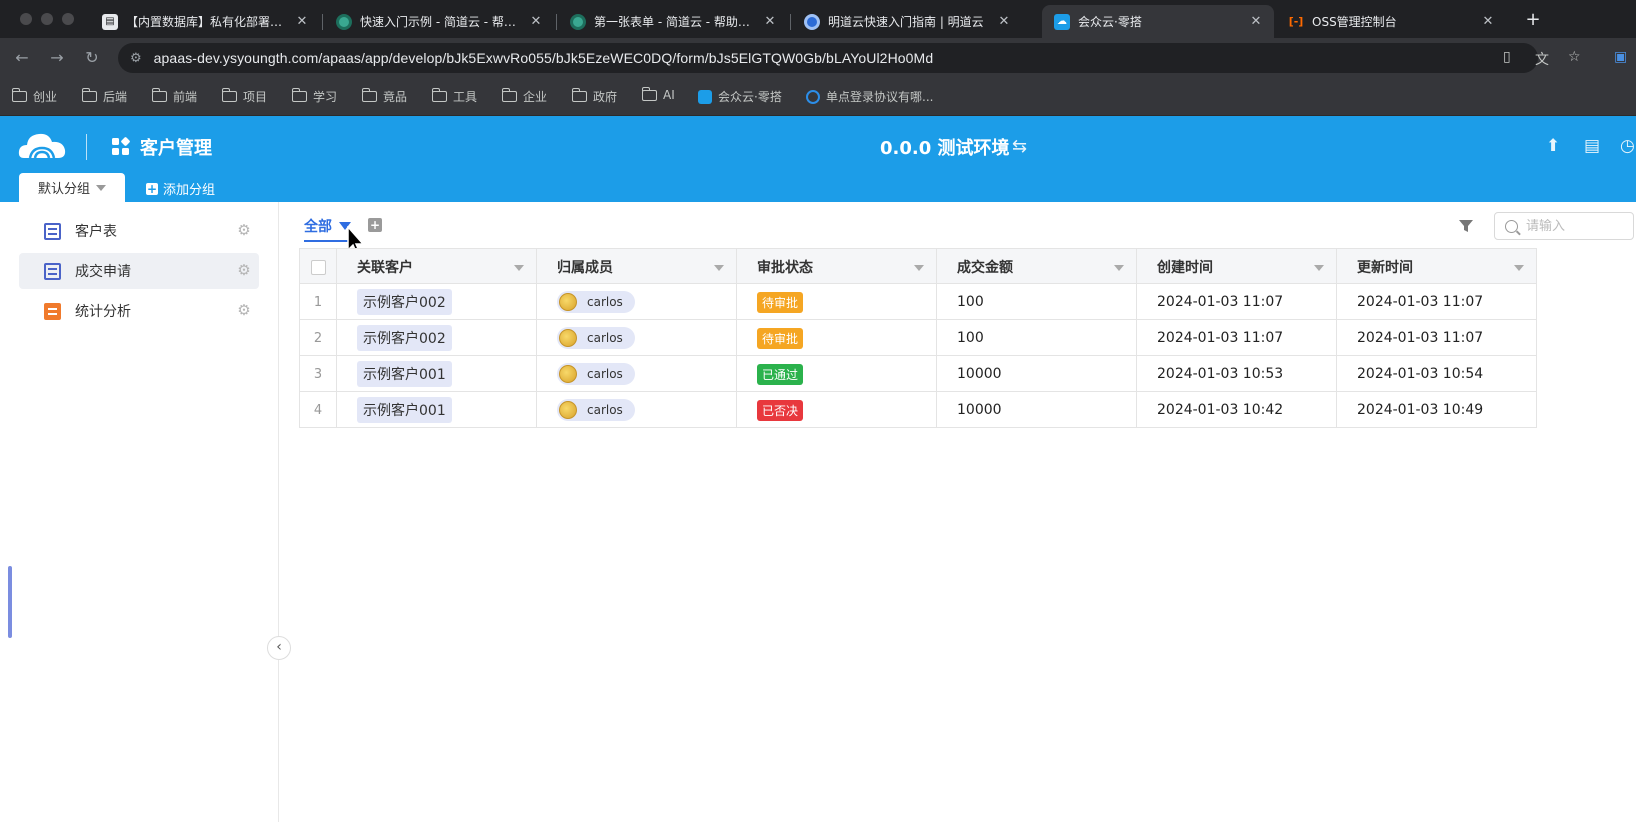  What do you see at coordinates (439, 21) in the screenshot?
I see `browser-tab: 快速入门示例 - 简道云 - 帮助文档 ✕` at bounding box center [439, 21].